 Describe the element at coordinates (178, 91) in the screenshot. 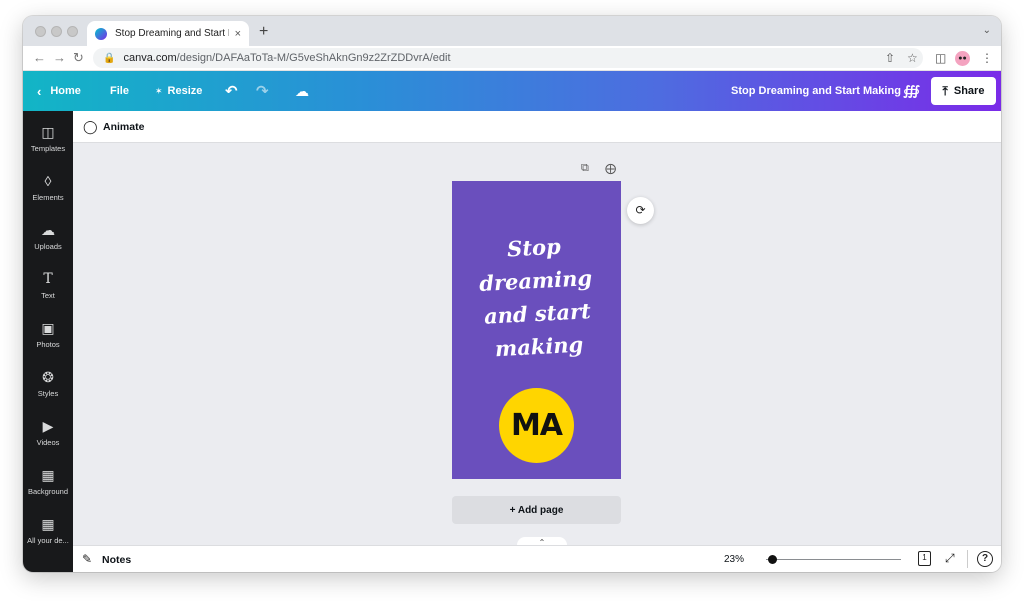

I see `resize-button: ✶ Resize` at that location.